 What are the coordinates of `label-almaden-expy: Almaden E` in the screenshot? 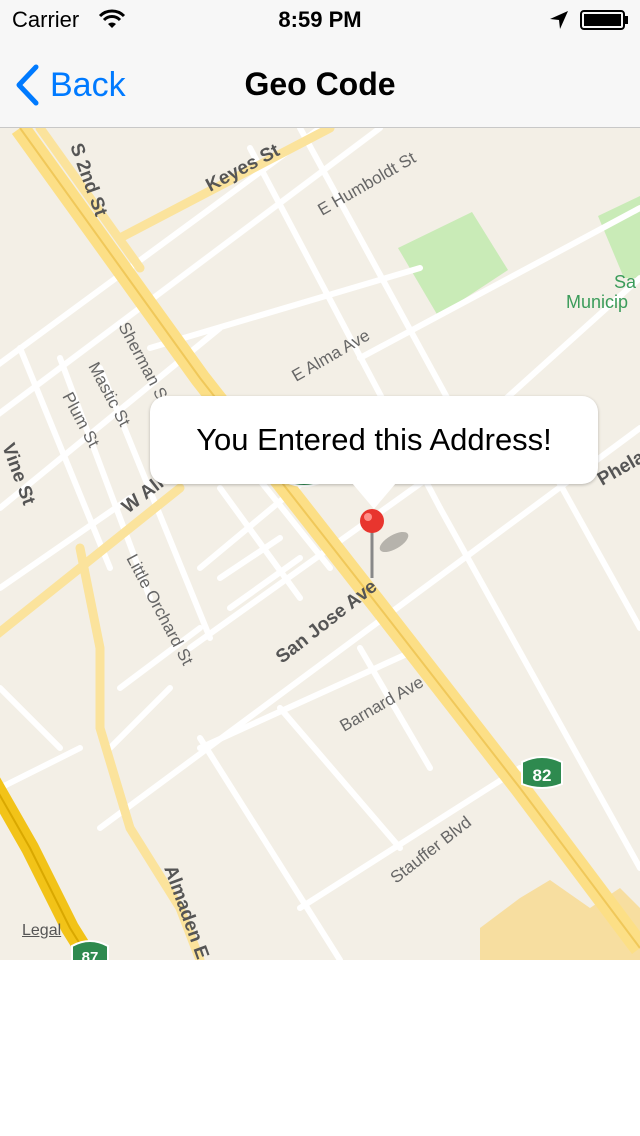 It's located at (185, 911).